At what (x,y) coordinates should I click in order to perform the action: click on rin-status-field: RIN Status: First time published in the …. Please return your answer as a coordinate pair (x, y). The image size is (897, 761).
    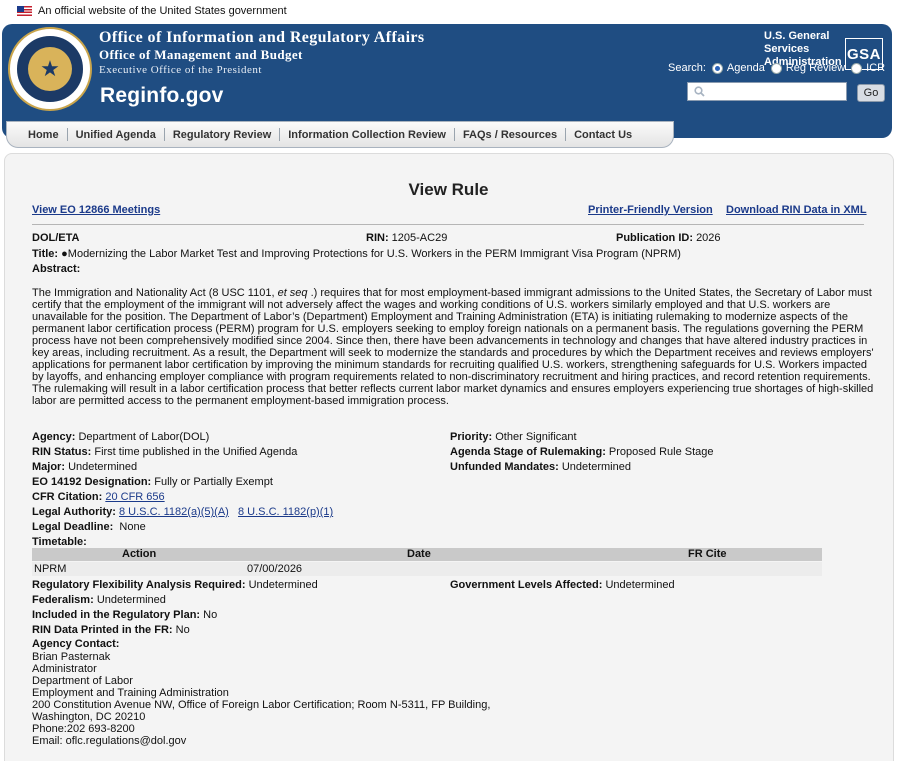
    Looking at the image, I should click on (164, 452).